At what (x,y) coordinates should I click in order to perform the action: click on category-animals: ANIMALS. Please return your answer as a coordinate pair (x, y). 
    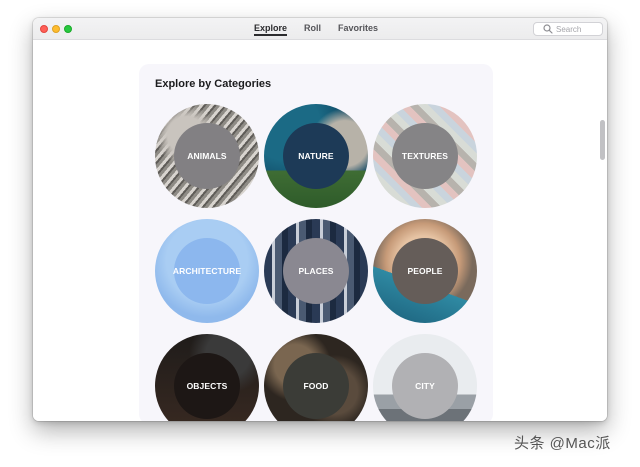
    Looking at the image, I should click on (207, 156).